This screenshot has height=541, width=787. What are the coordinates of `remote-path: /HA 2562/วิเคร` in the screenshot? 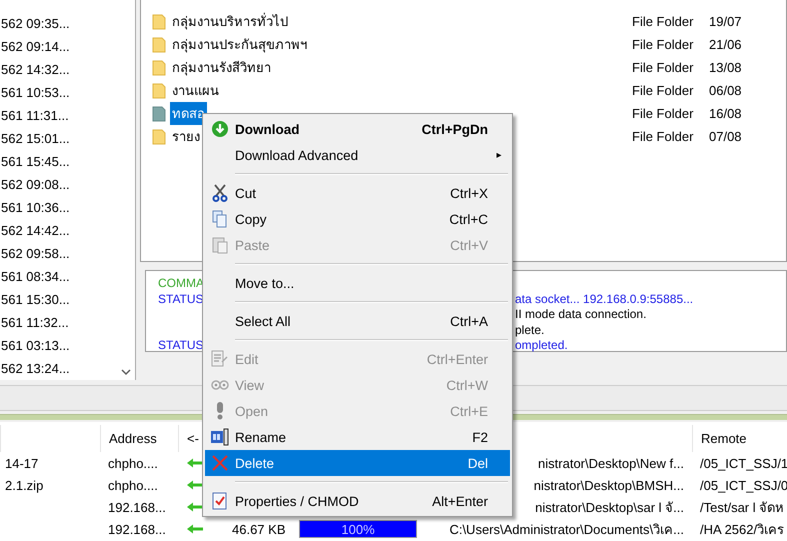 It's located at (742, 529).